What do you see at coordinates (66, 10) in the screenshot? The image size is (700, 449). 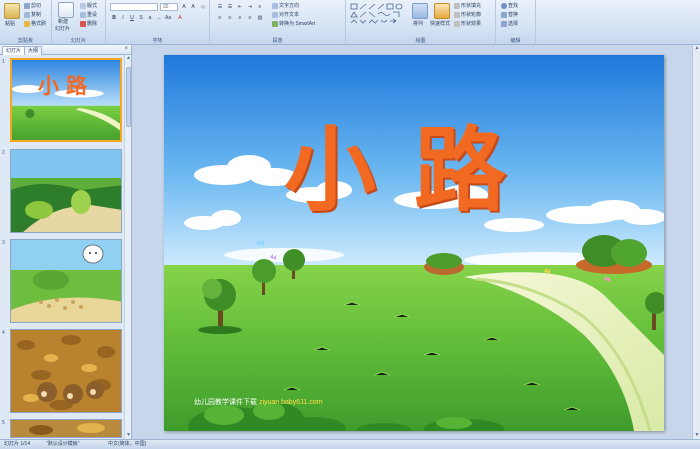 I see `new-slide-icon` at bounding box center [66, 10].